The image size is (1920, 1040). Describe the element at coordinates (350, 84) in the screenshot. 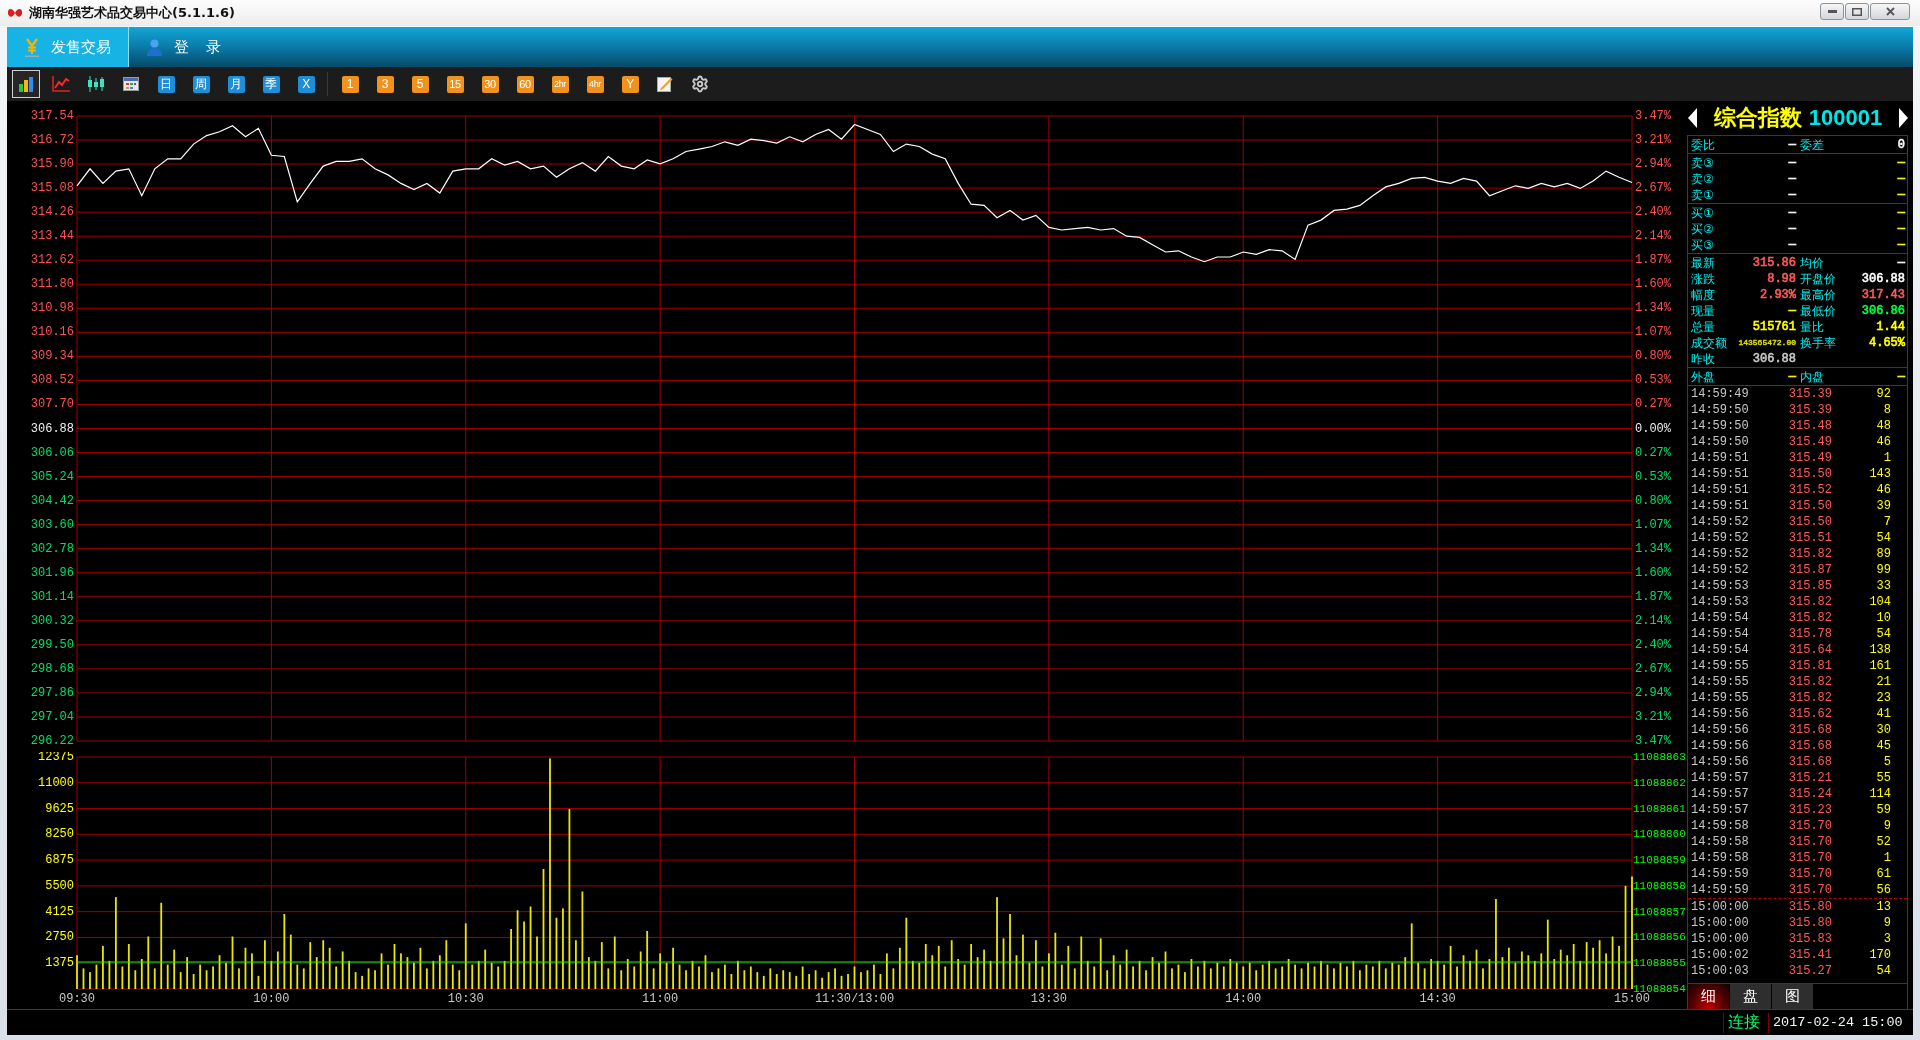

I see `interval-button: 1` at that location.